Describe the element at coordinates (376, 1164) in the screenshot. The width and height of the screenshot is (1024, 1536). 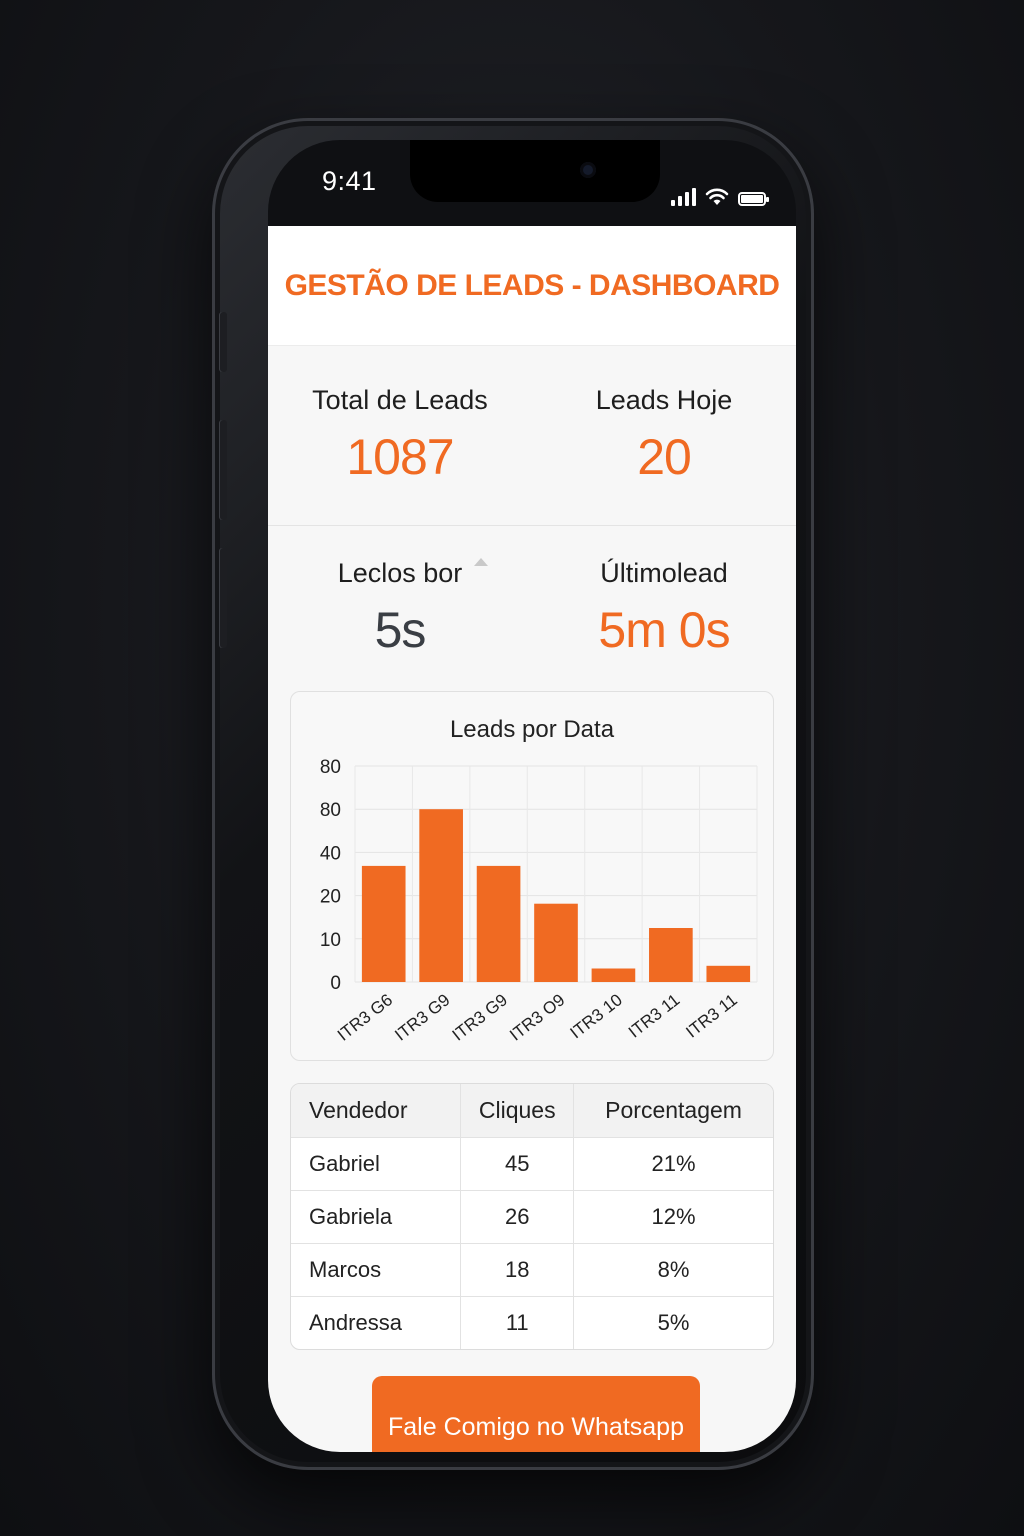
I see `cell-vendedor: Gabriel` at that location.